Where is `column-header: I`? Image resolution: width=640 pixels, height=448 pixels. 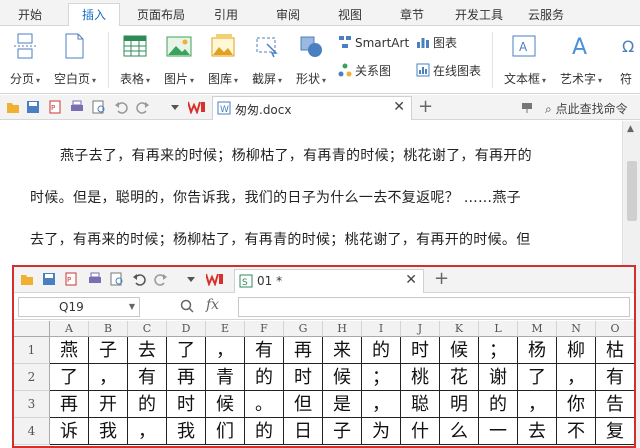
column-header: I is located at coordinates (381, 329).